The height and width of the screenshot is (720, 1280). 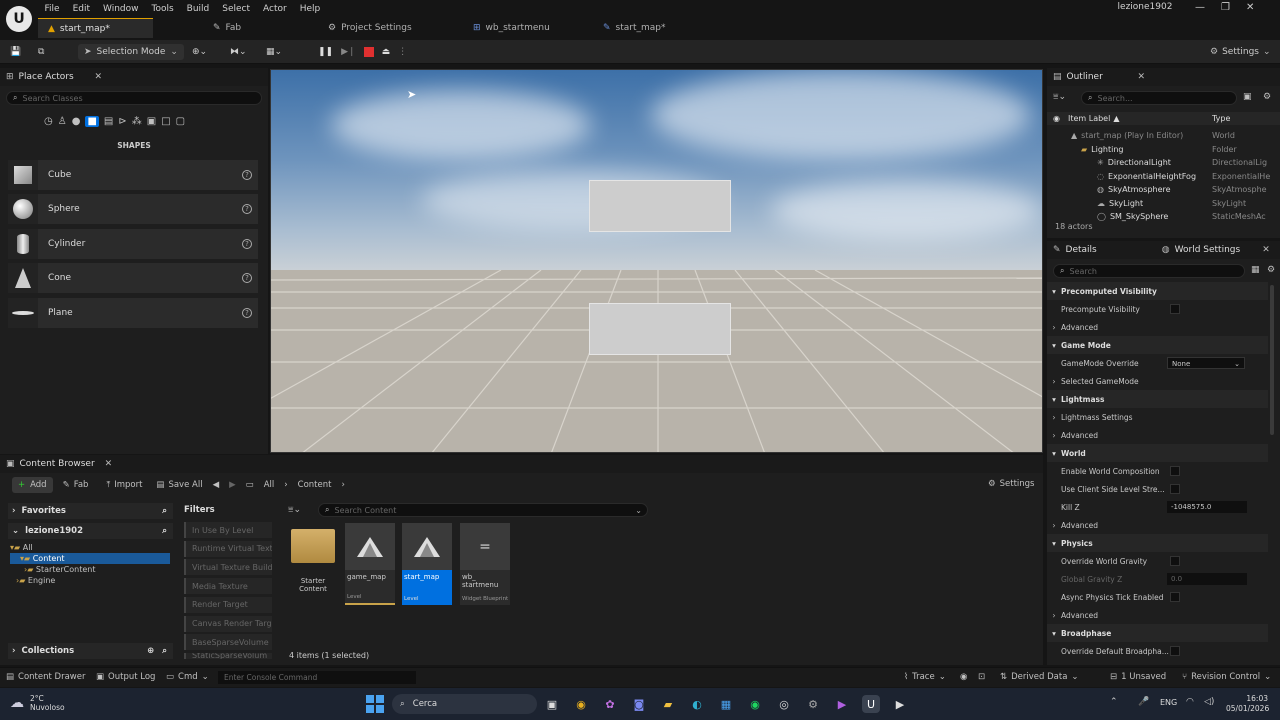 What do you see at coordinates (198, 9) in the screenshot?
I see `menu-build: Build` at bounding box center [198, 9].